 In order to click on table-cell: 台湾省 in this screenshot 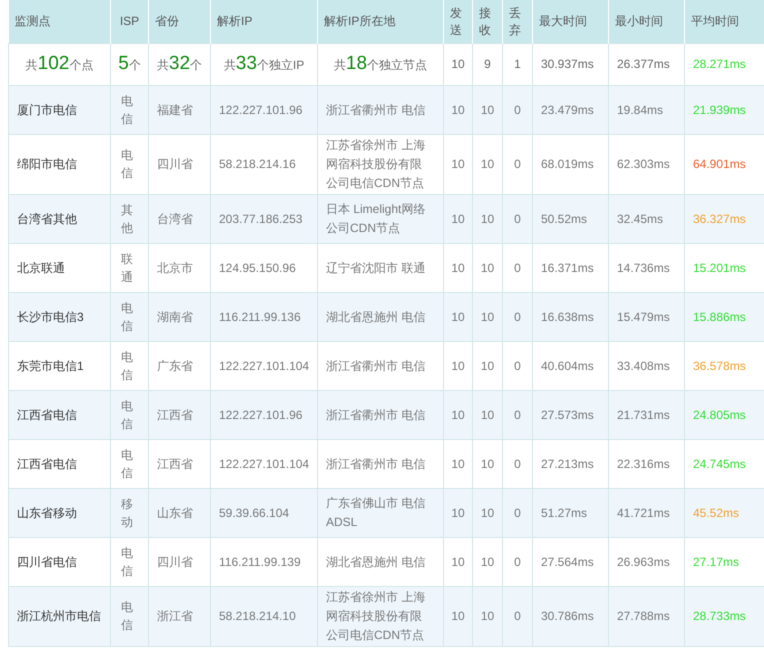, I will do `click(179, 219)`.